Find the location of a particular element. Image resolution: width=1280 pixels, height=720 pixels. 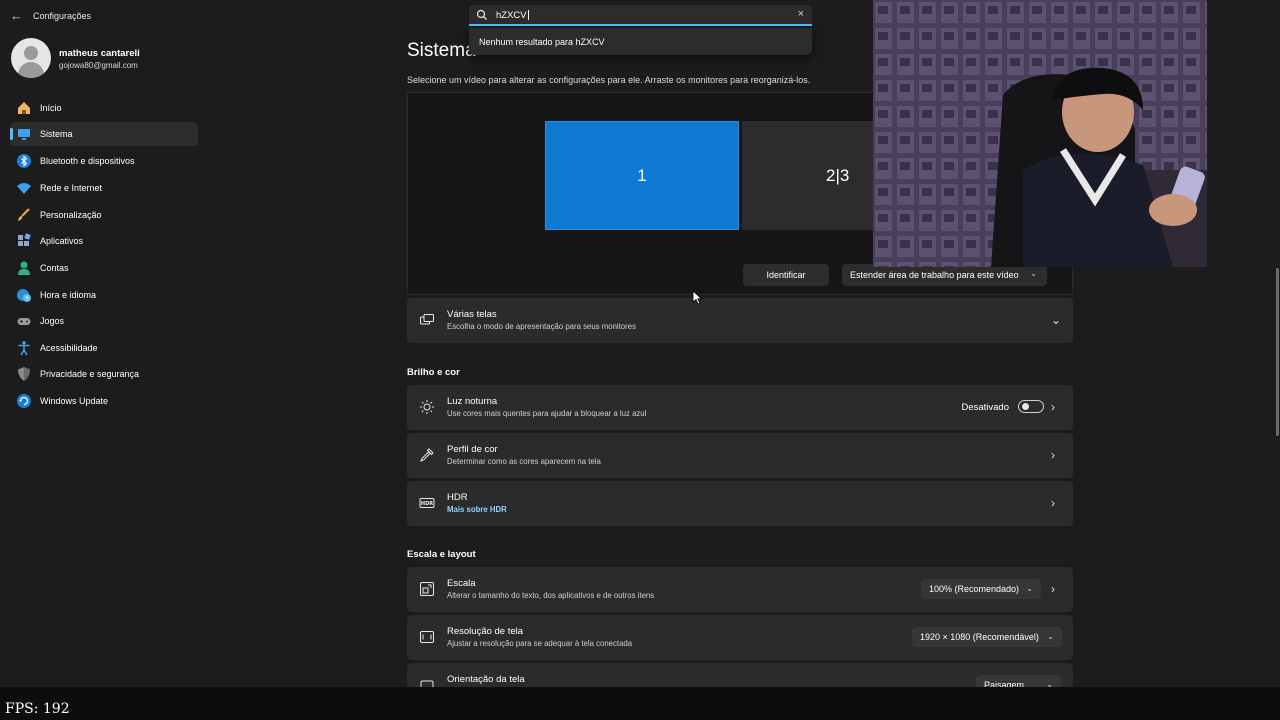

monitor-2-3: 2|3 is located at coordinates (812, 175).